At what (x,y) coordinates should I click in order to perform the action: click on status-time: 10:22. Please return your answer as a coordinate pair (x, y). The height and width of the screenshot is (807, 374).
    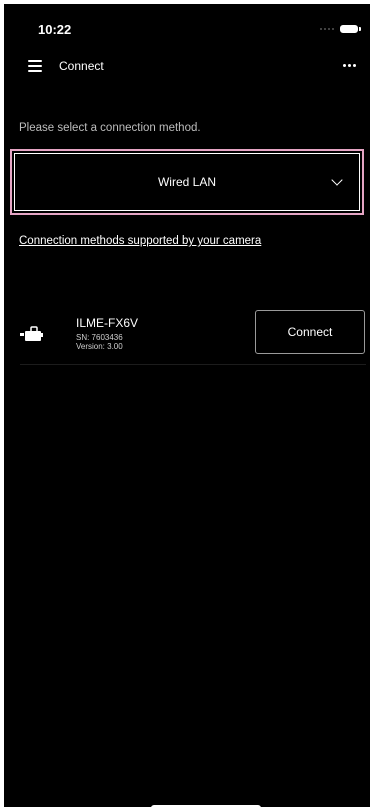
    Looking at the image, I should click on (55, 29).